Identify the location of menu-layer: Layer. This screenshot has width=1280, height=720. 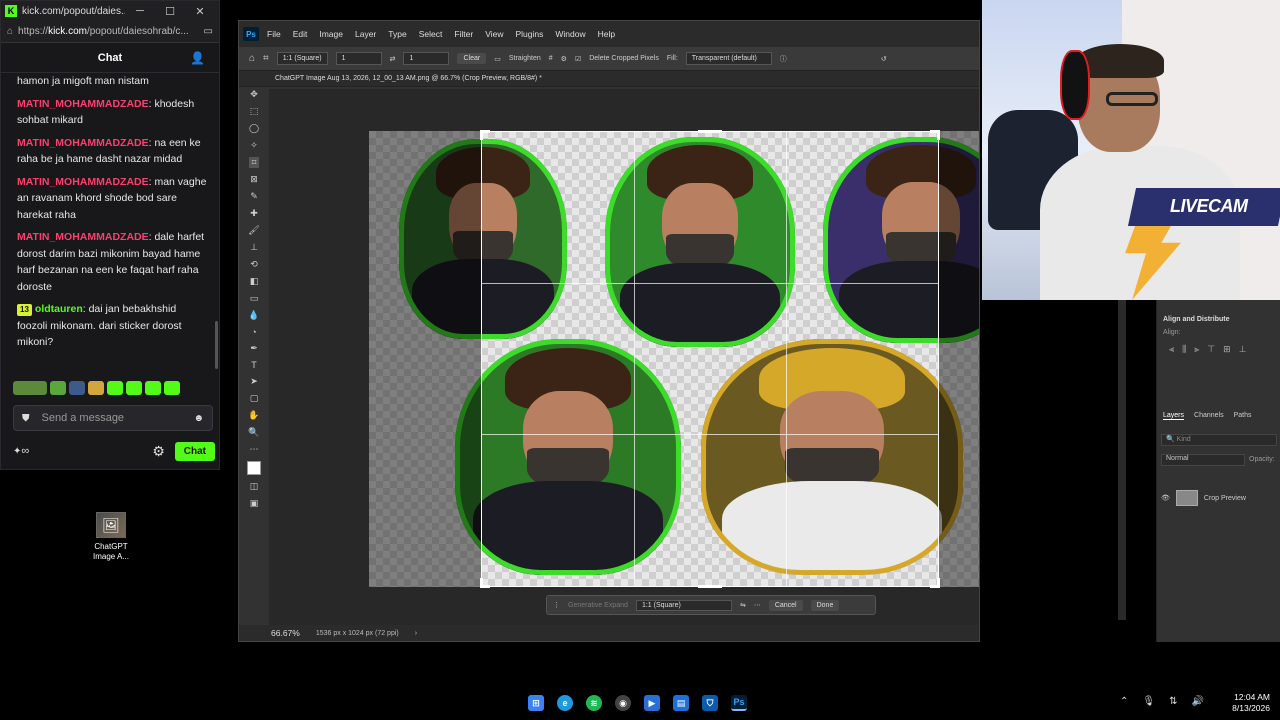
(365, 34).